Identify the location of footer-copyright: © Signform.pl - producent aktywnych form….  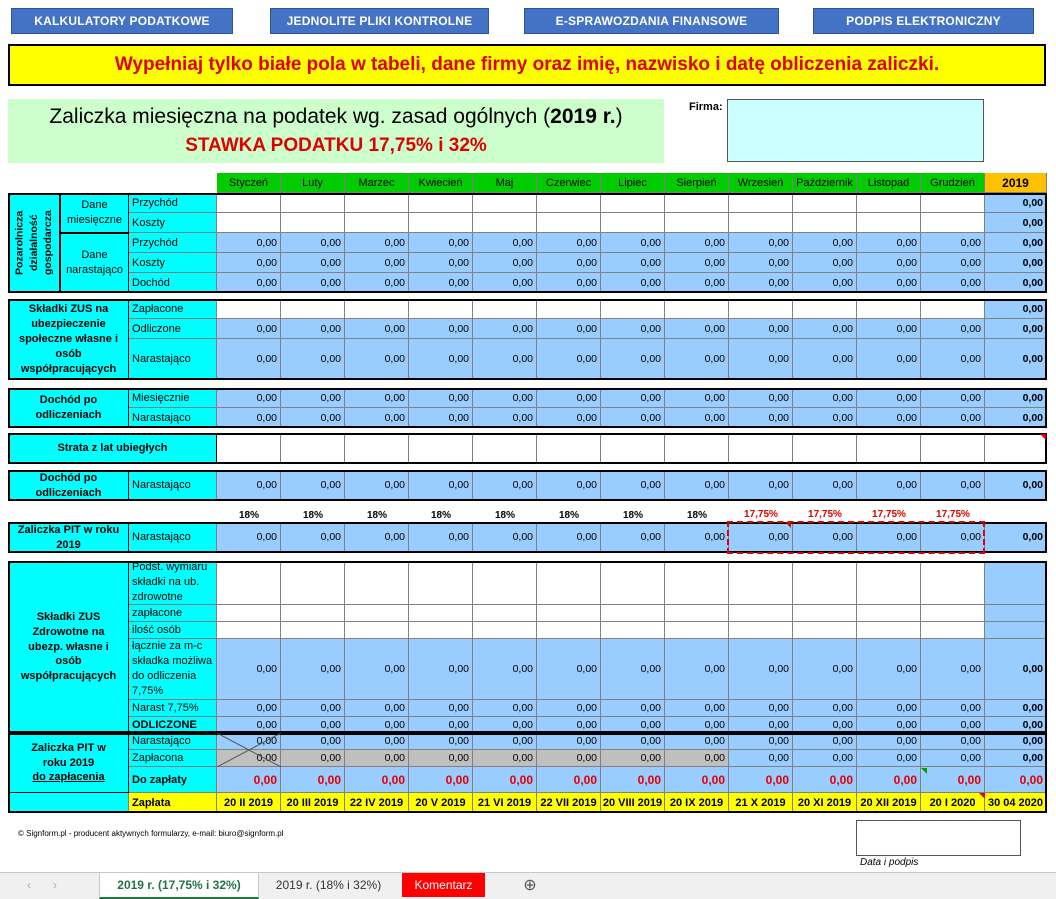
(151, 833).